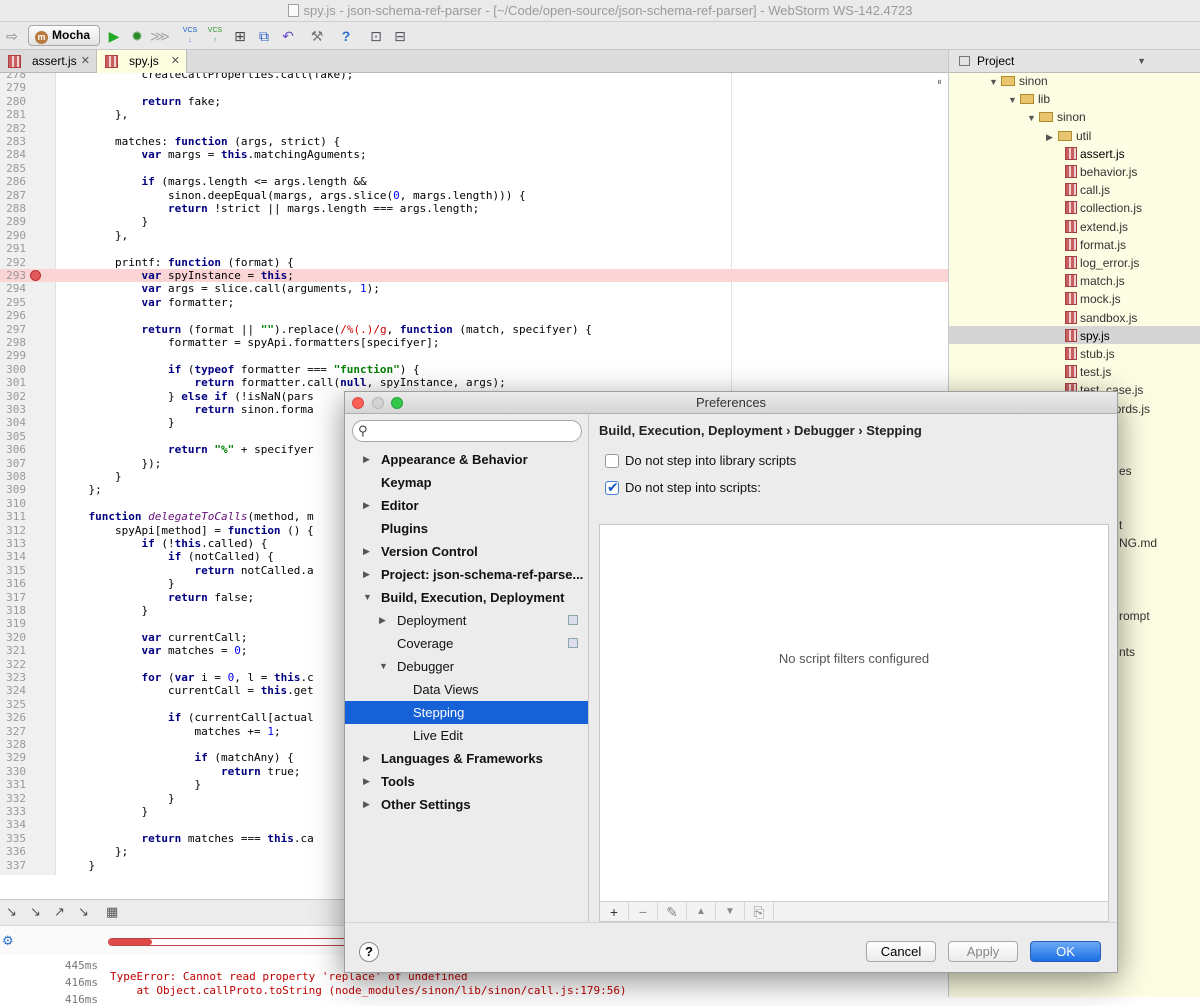 This screenshot has width=1200, height=1006. Describe the element at coordinates (474, 355) in the screenshot. I see `code-line: 299` at that location.